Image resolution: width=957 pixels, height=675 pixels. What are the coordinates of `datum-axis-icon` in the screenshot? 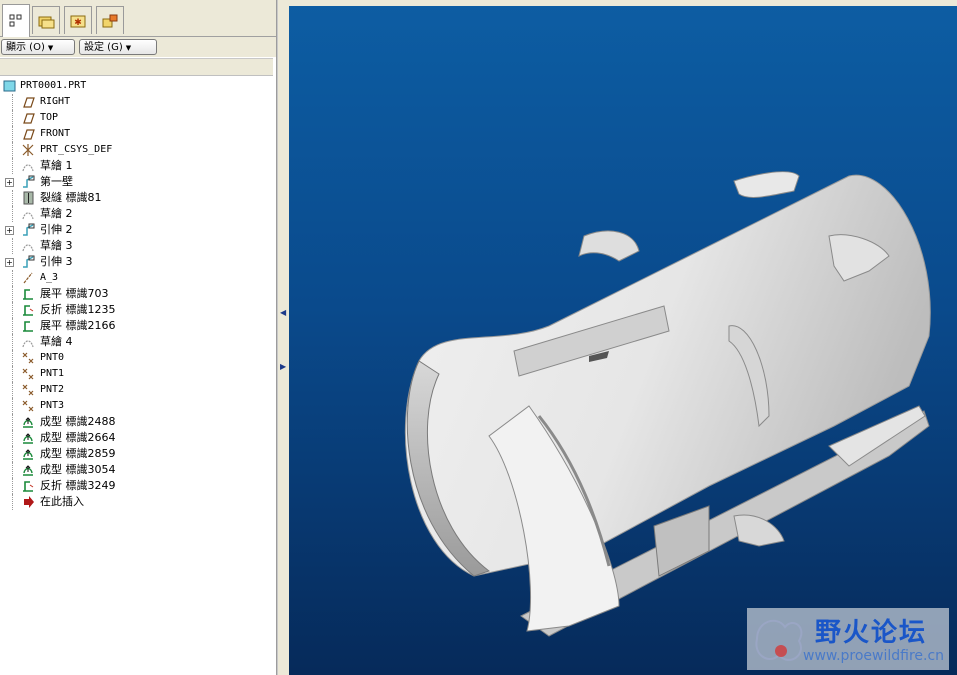 It's located at (28, 278).